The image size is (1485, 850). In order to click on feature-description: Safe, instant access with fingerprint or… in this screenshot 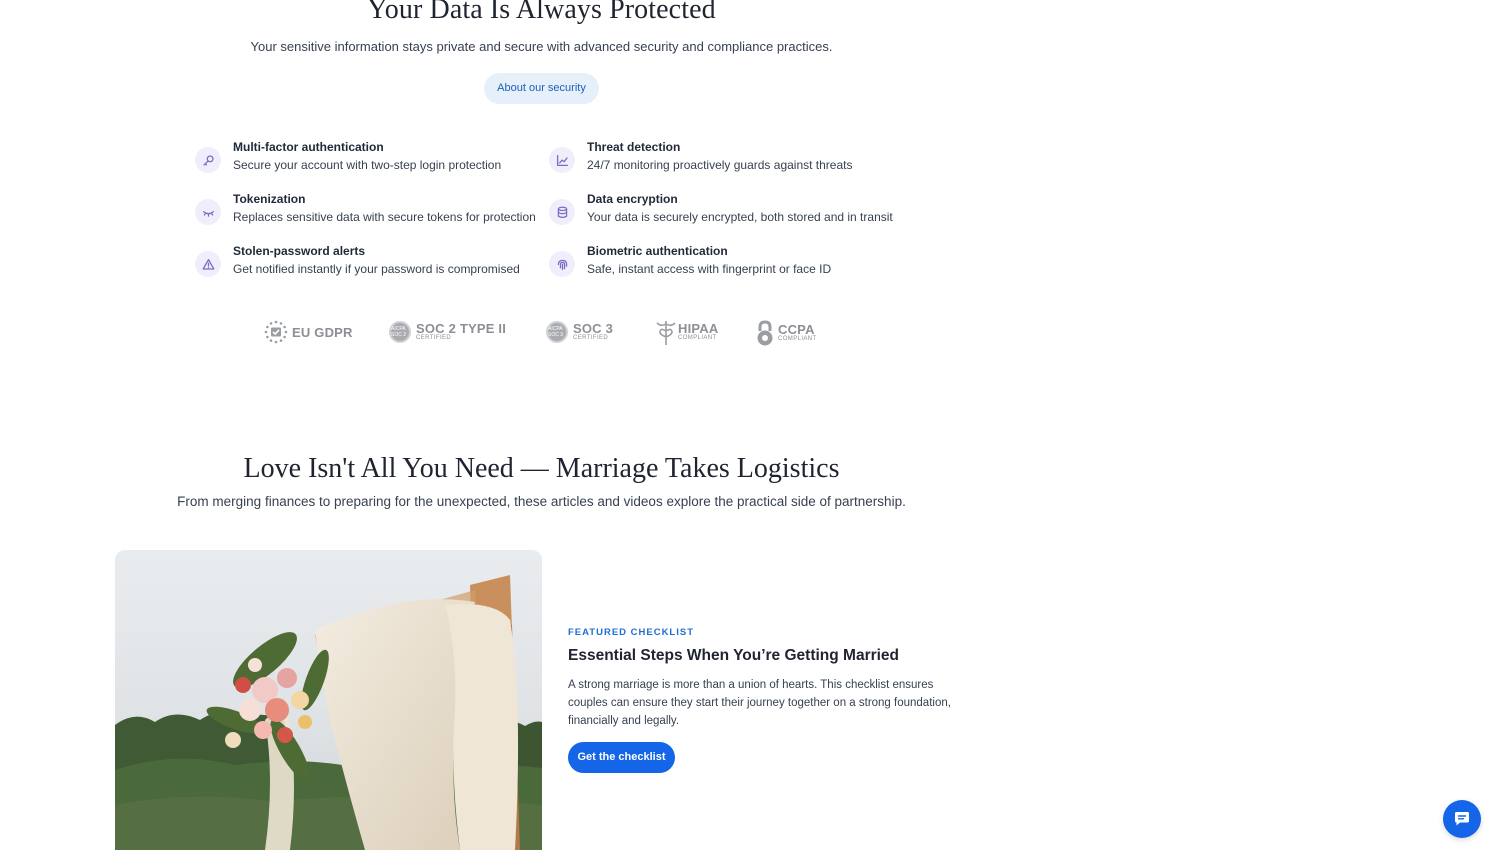, I will do `click(709, 269)`.